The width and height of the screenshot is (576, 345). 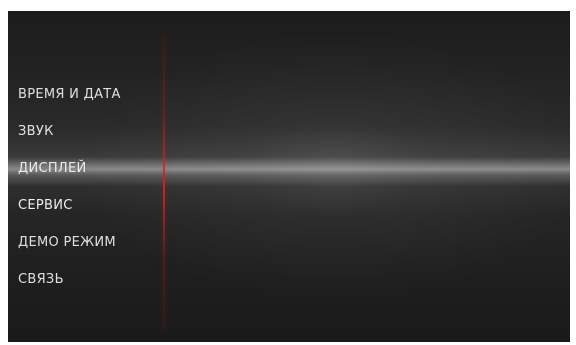 I want to click on menu-divider, so click(x=164, y=182).